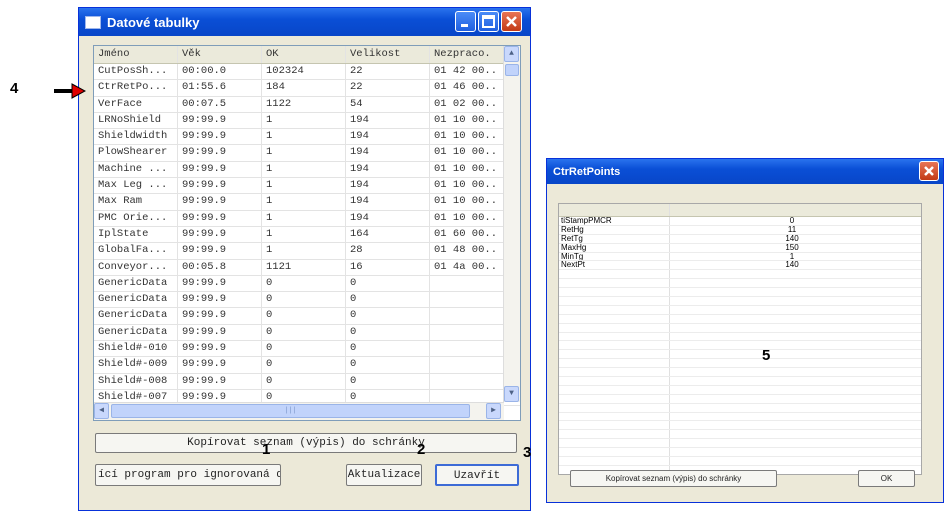  Describe the element at coordinates (304, 22) in the screenshot. I see `title-bar: Datové tabulky` at that location.